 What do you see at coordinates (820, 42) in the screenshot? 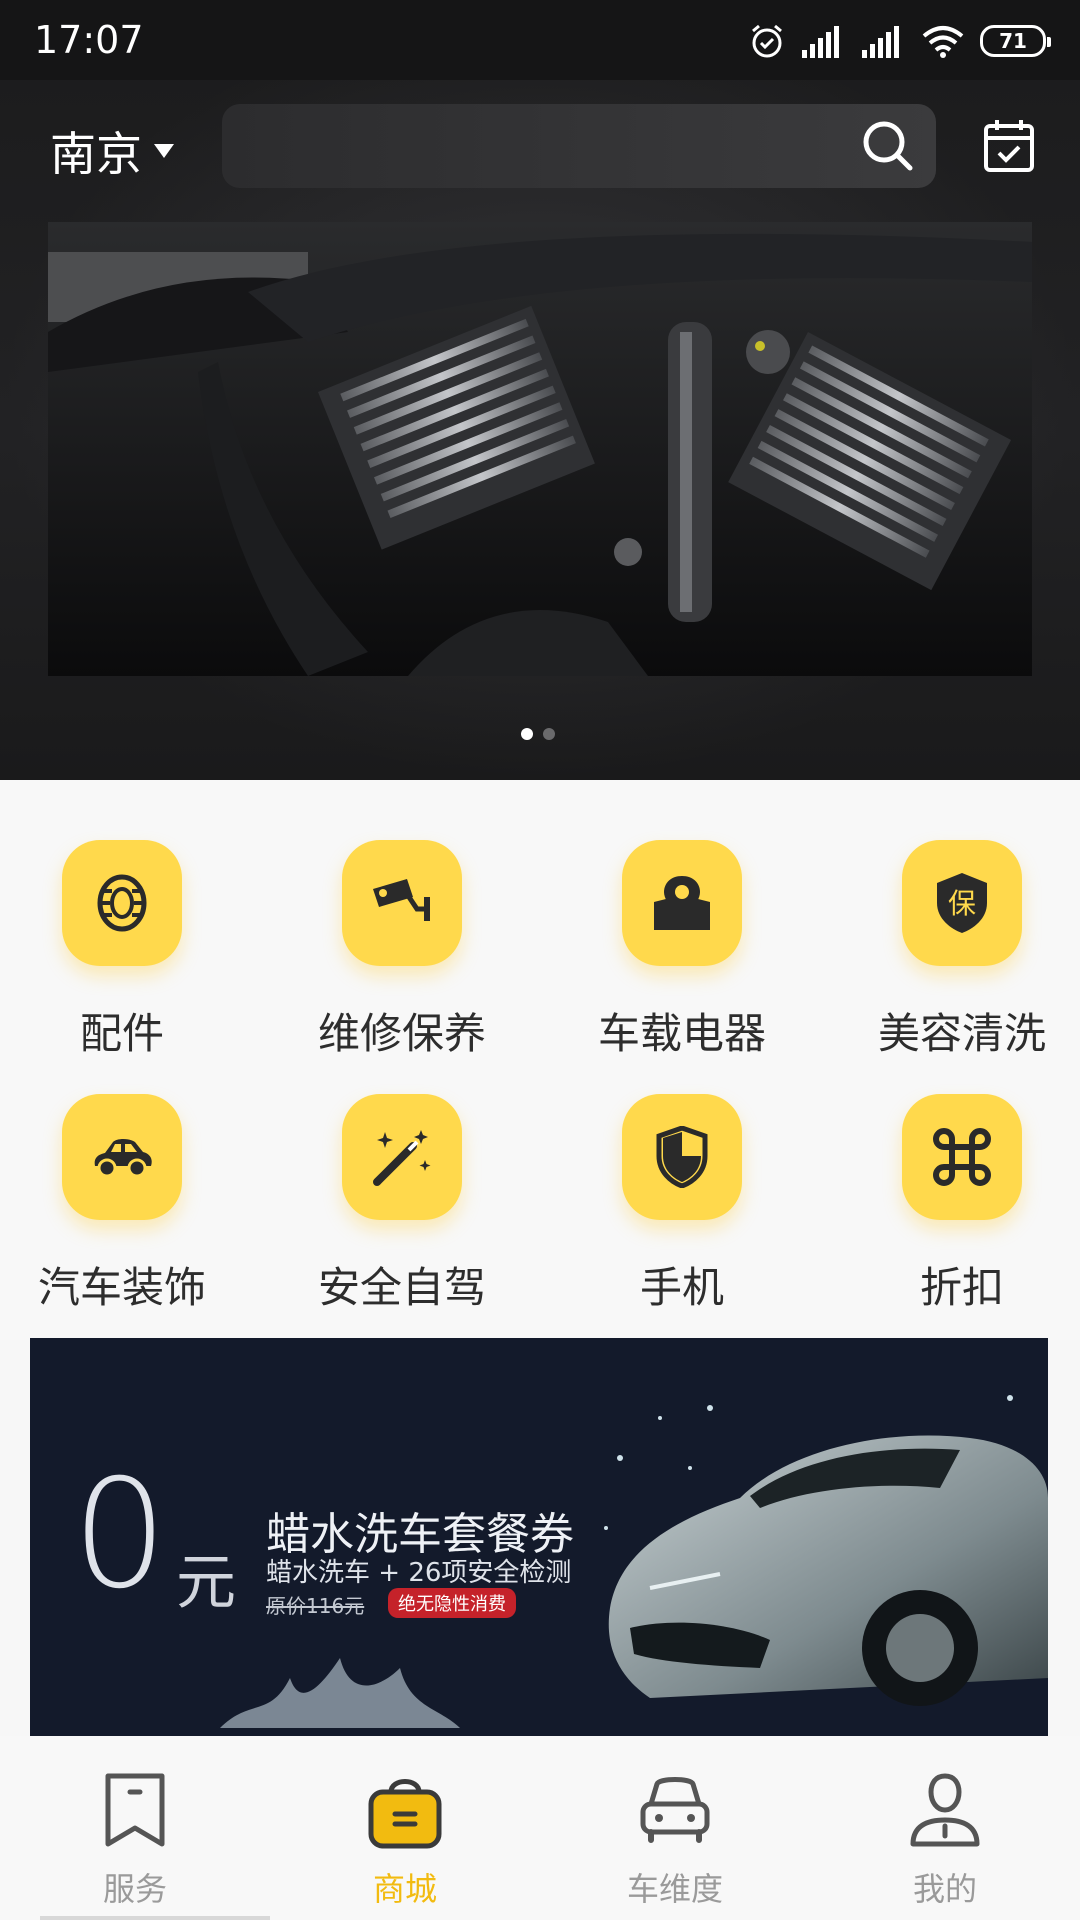
I see `signal-icon` at bounding box center [820, 42].